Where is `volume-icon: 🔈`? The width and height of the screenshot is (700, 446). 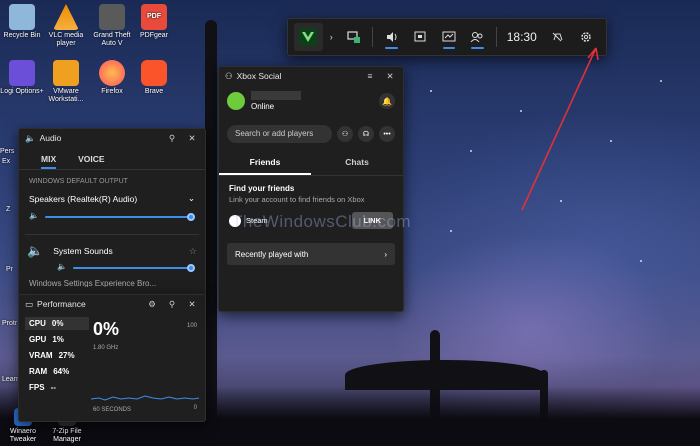 volume-icon: 🔈 is located at coordinates (34, 215).